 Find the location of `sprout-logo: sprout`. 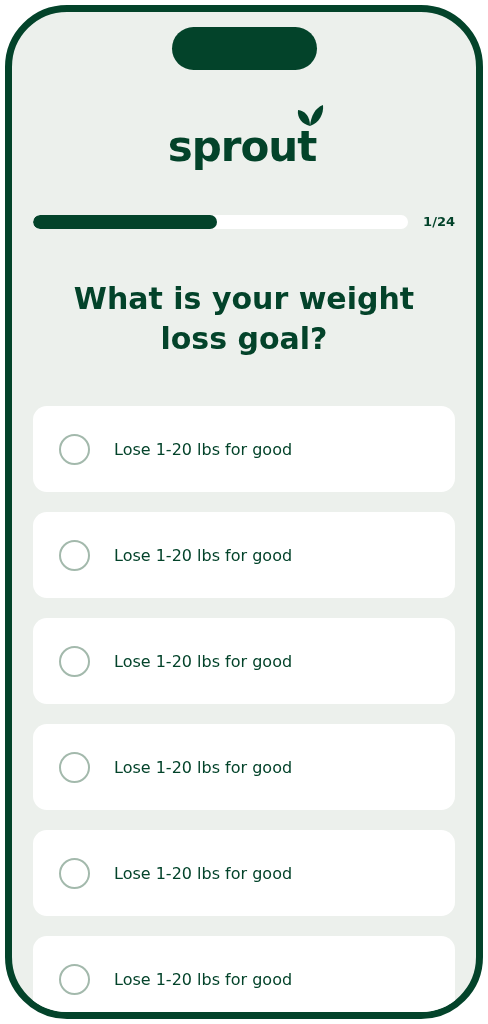

sprout-logo: sprout is located at coordinates (244, 147).